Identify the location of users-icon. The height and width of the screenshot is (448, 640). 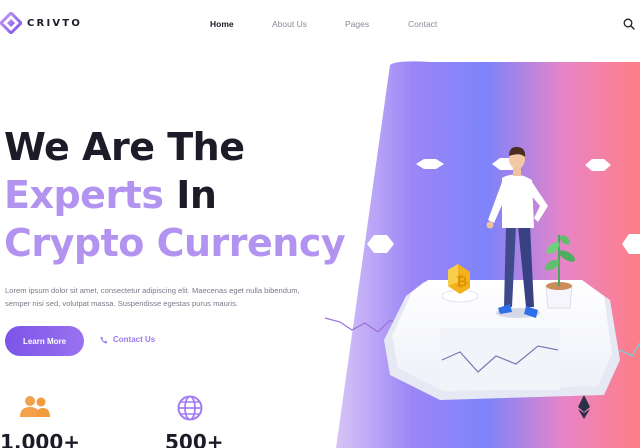
(35, 409).